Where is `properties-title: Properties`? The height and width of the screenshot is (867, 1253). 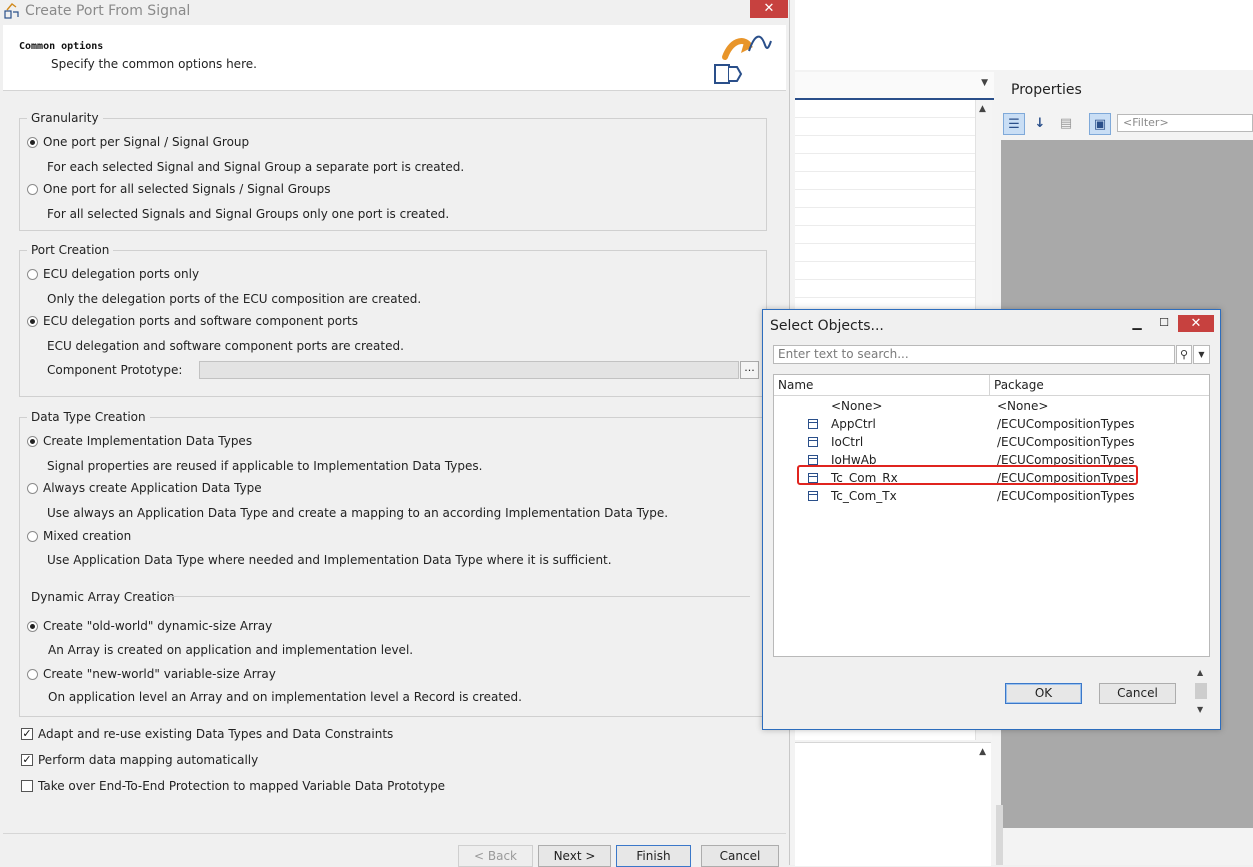 properties-title: Properties is located at coordinates (1046, 90).